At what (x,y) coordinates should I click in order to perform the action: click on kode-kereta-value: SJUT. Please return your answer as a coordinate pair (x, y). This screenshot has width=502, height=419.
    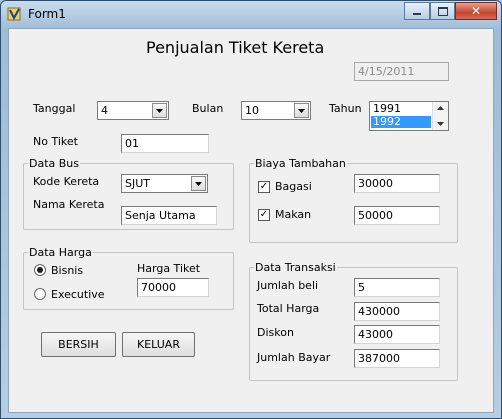
    Looking at the image, I should click on (137, 183).